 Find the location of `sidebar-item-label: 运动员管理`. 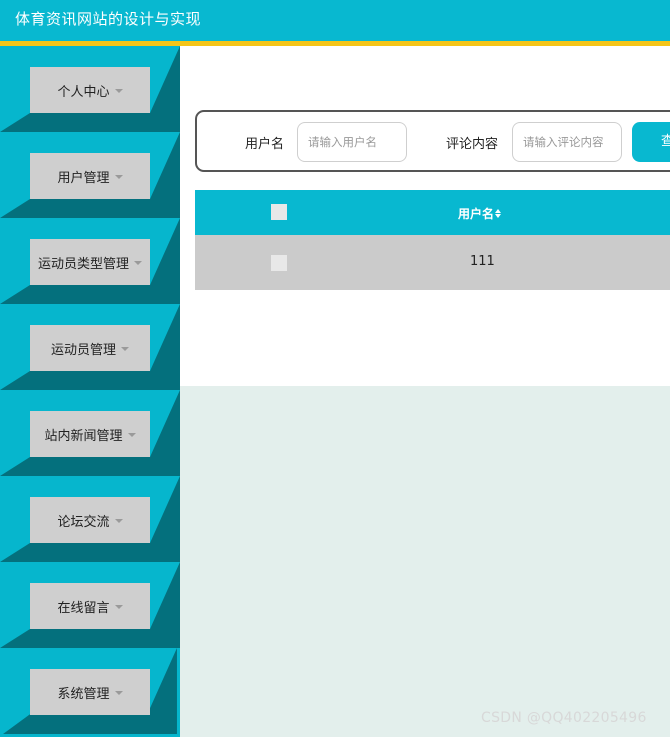

sidebar-item-label: 运动员管理 is located at coordinates (83, 350).